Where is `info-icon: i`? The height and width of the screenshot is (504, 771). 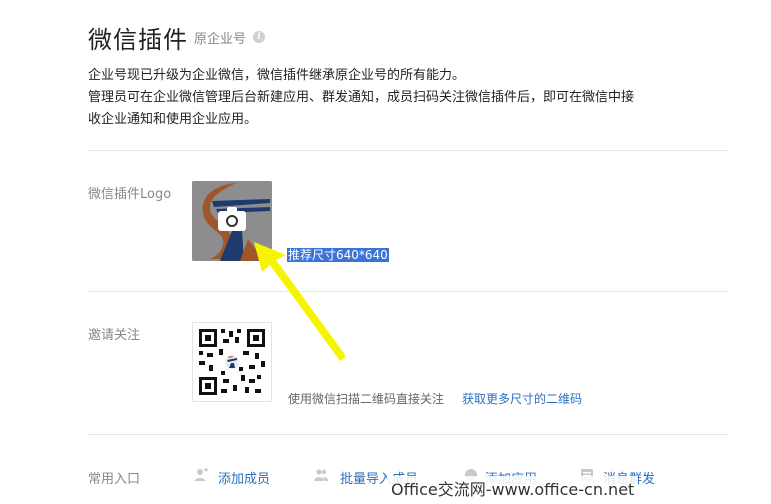
info-icon: i is located at coordinates (259, 37).